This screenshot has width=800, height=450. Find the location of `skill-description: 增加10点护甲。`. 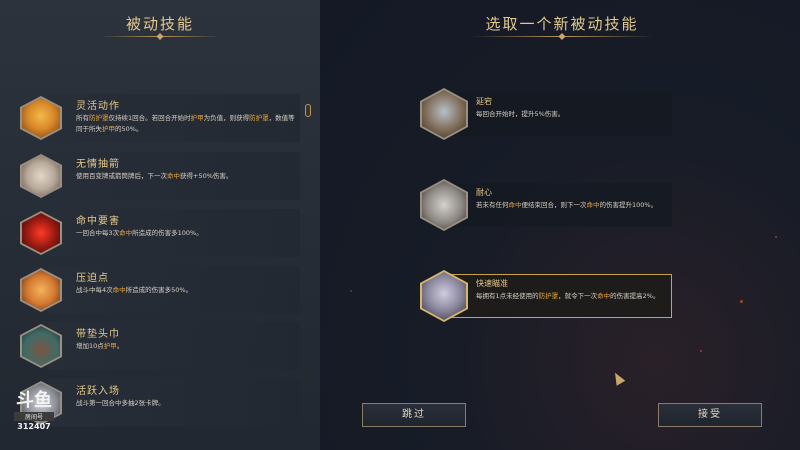

skill-description: 增加10点护甲。 is located at coordinates (186, 346).